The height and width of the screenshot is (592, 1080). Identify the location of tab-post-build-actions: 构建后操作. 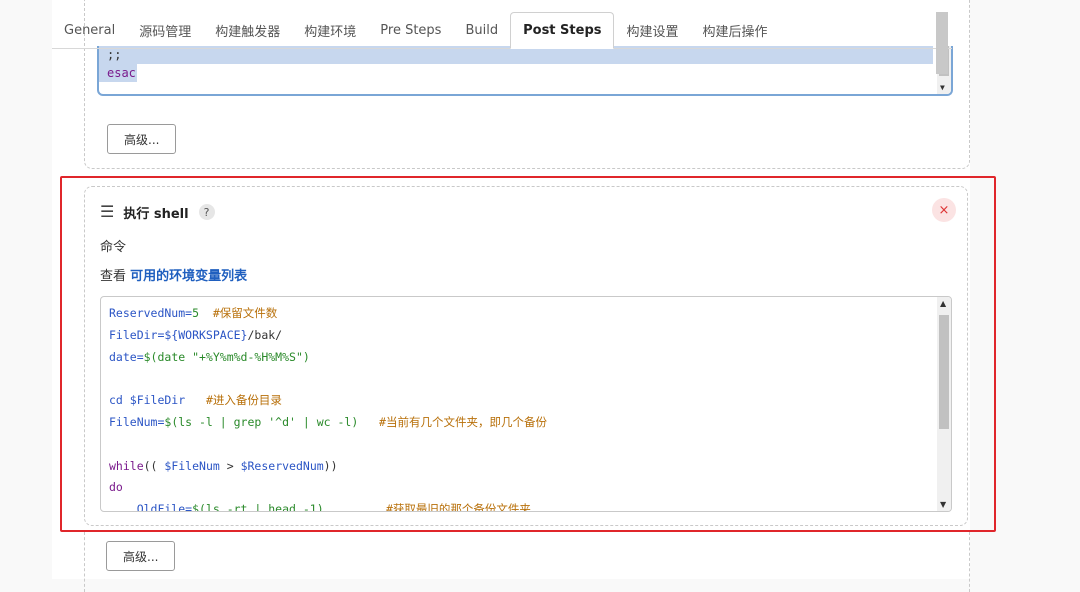
(735, 30).